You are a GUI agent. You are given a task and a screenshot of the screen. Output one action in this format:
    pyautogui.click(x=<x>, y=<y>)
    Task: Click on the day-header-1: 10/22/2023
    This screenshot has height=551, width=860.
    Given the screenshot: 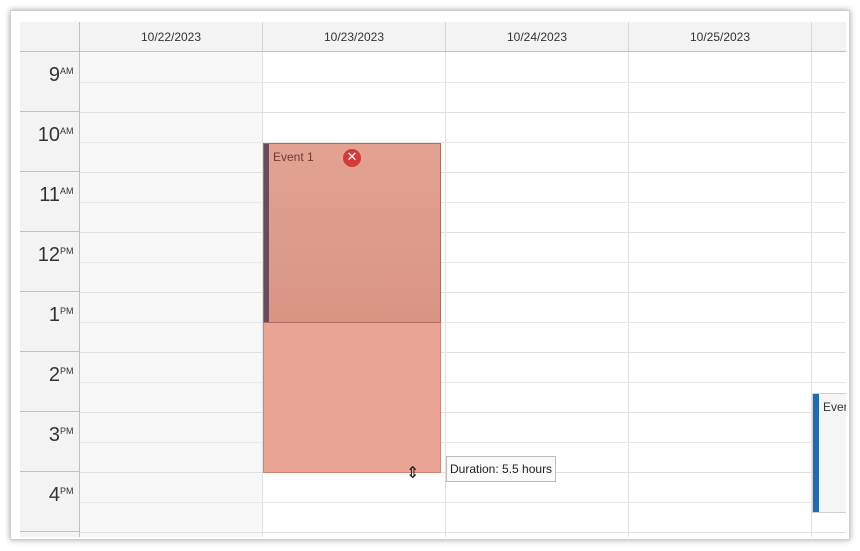 What is the action you would take?
    pyautogui.click(x=171, y=36)
    